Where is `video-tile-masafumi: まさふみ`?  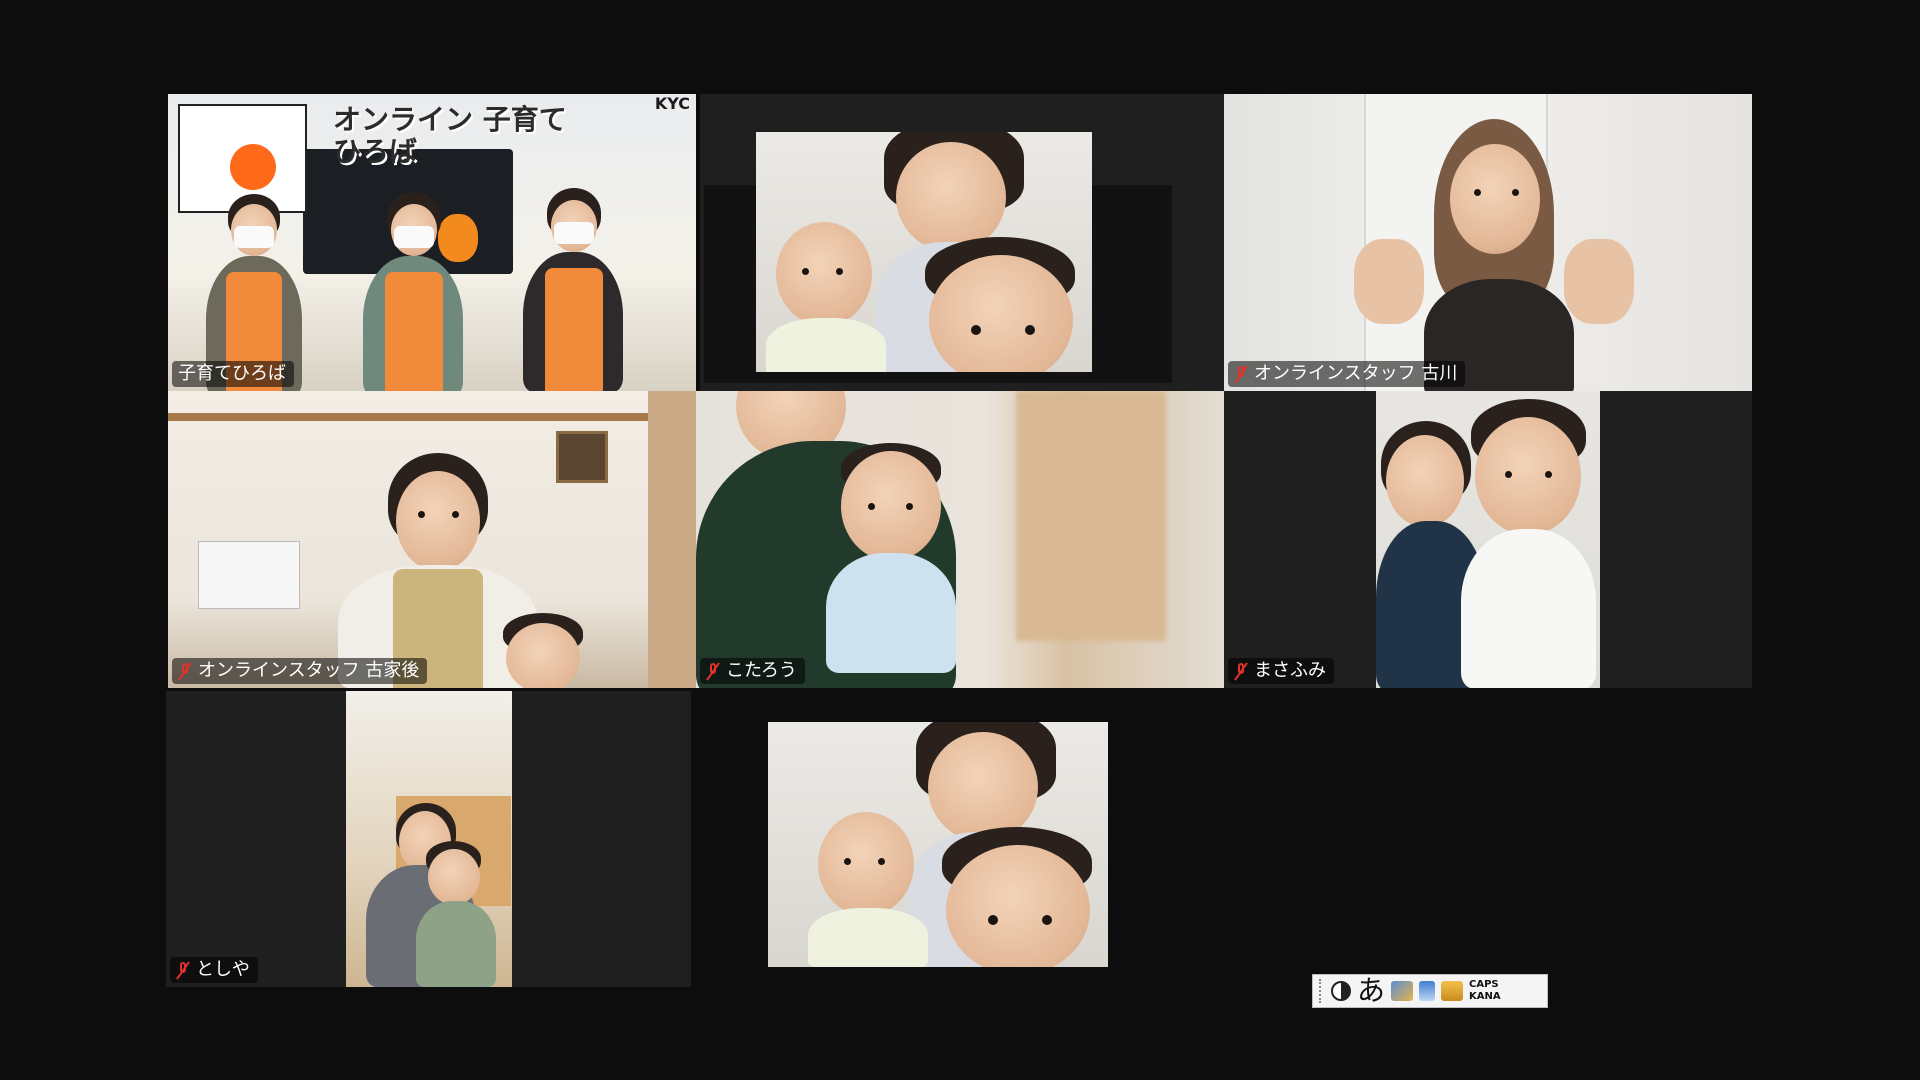
video-tile-masafumi: まさふみ is located at coordinates (1488, 539).